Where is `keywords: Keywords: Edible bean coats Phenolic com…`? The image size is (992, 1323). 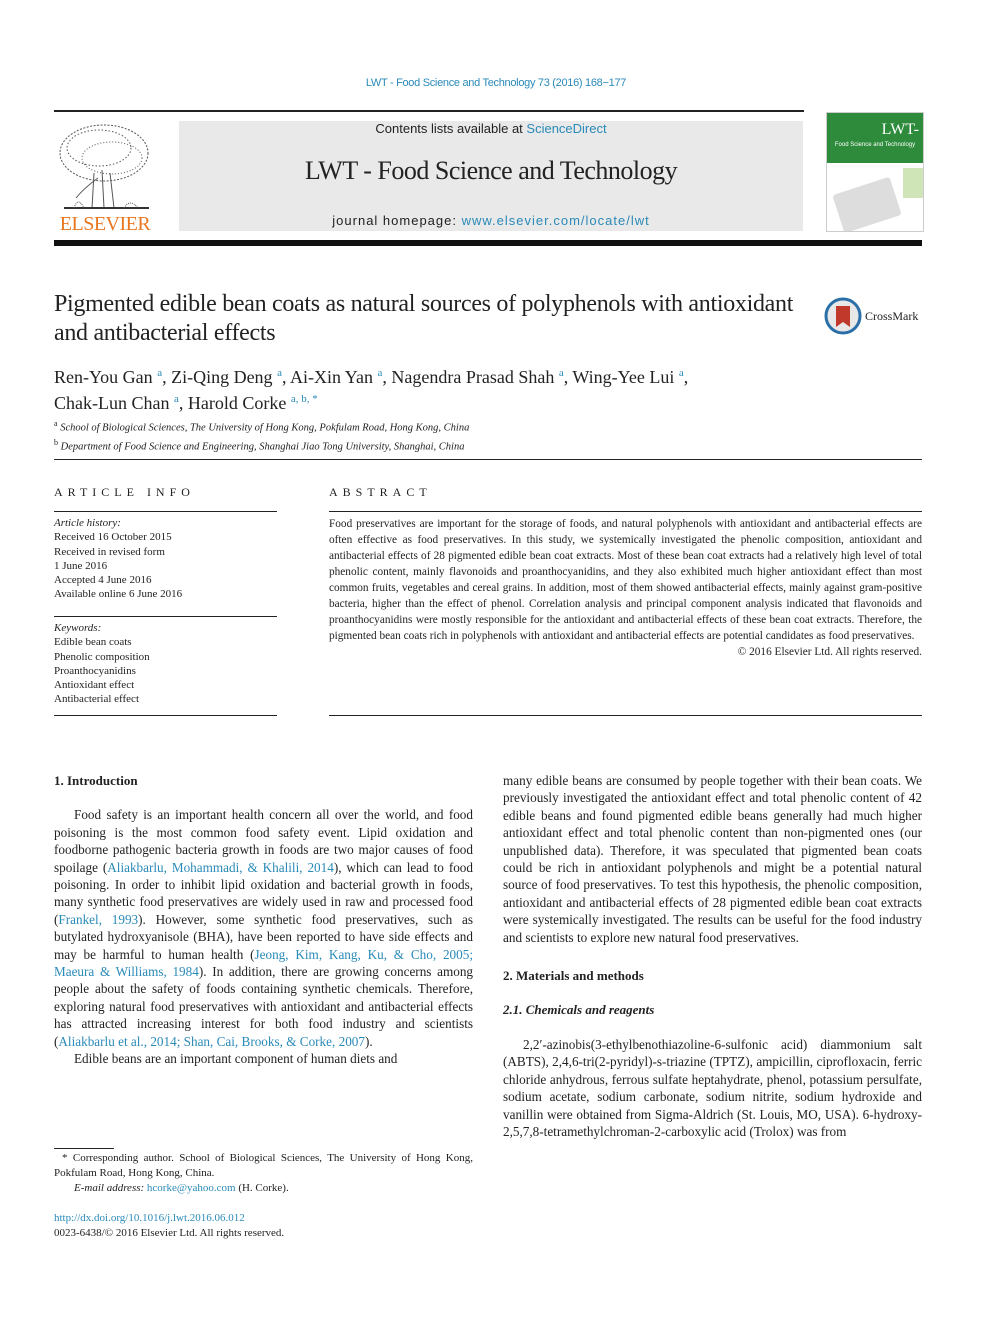
keywords: Keywords: Edible bean coats Phenolic com… is located at coordinates (165, 664).